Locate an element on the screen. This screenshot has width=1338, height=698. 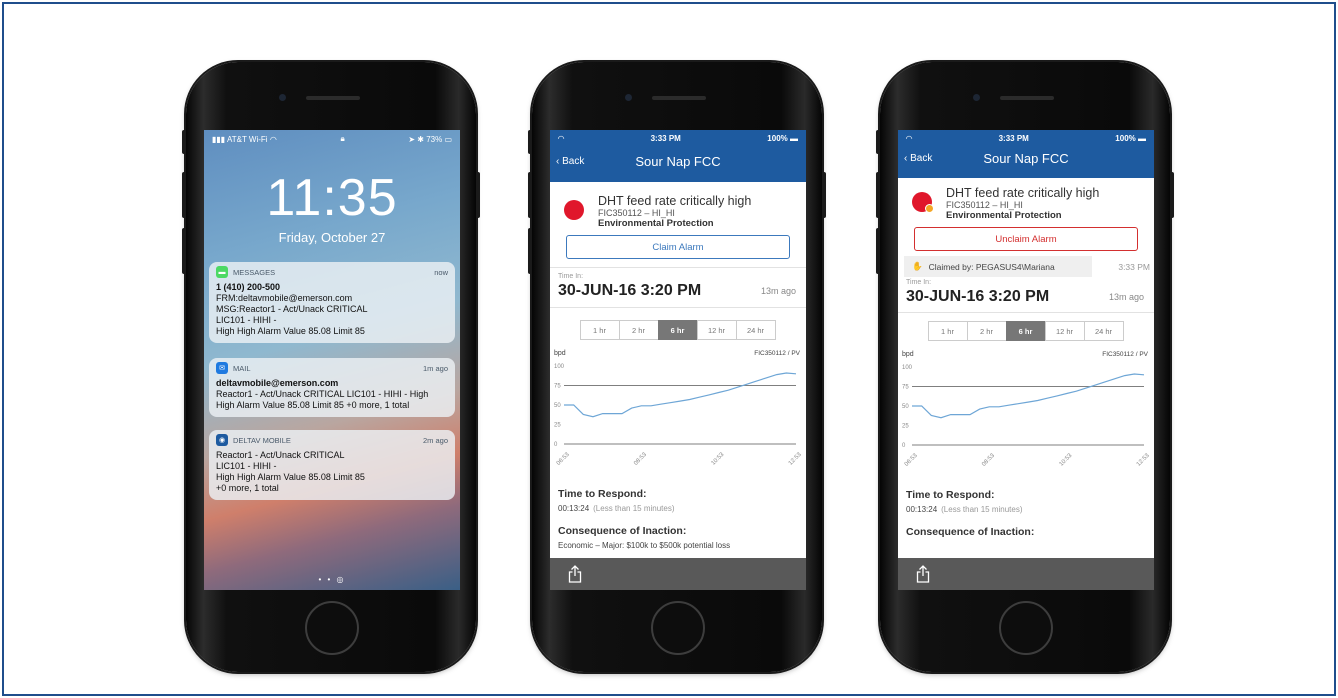
claimed-by-row: ✋ Claimed by: PEGASUS4\Mariana 3:33 PM is located at coordinates (1027, 266).